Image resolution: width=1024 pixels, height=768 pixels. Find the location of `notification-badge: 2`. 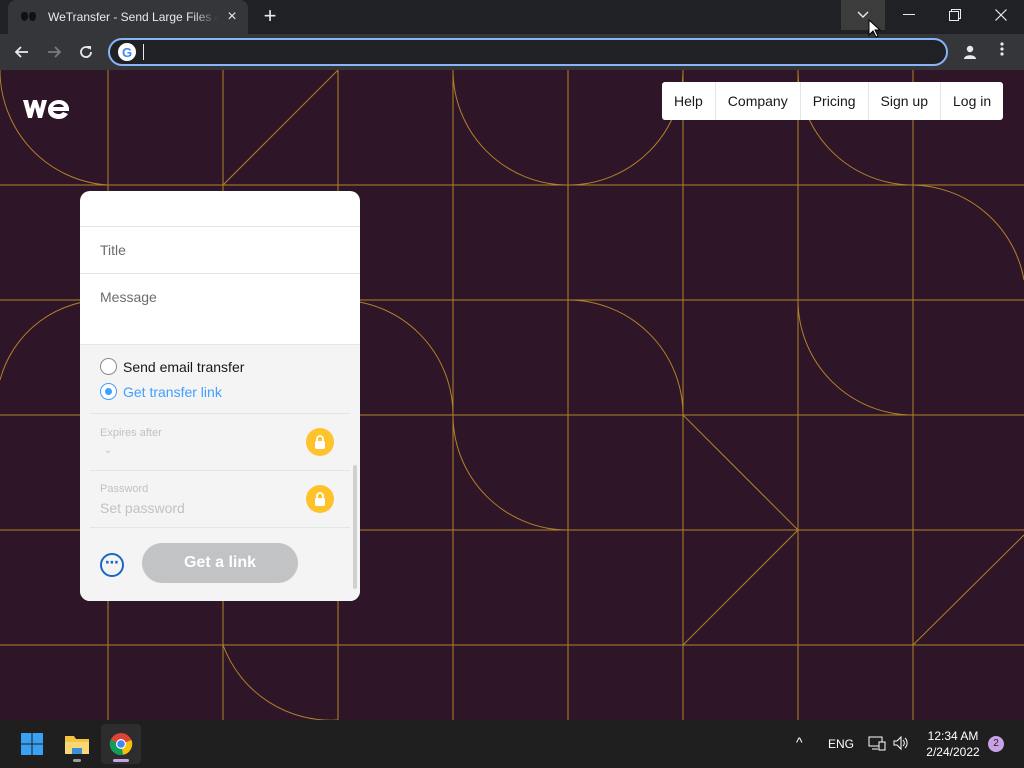

notification-badge: 2 is located at coordinates (996, 744).